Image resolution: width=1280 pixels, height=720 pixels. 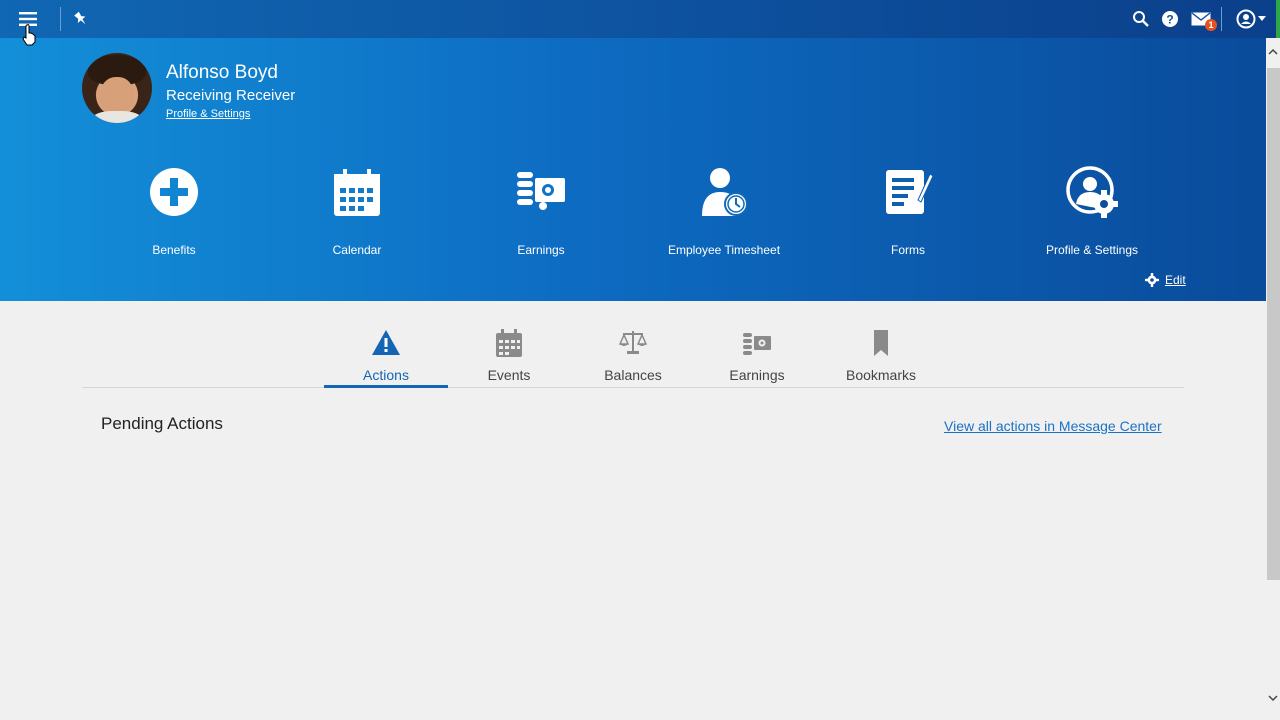 I want to click on top-bar: ? 1, so click(x=640, y=19).